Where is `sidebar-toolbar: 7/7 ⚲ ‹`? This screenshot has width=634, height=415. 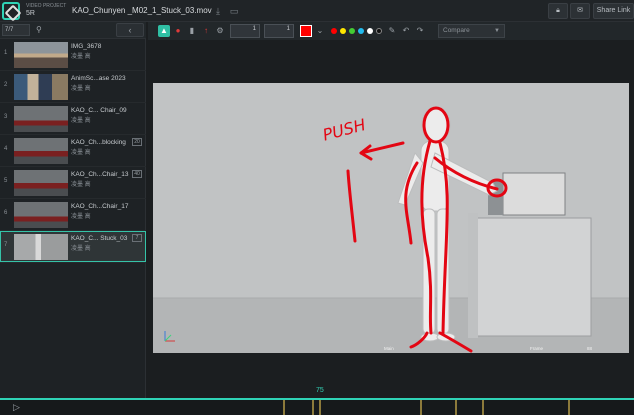
sidebar-toolbar: 7/7 ⚲ ‹ is located at coordinates (73, 30).